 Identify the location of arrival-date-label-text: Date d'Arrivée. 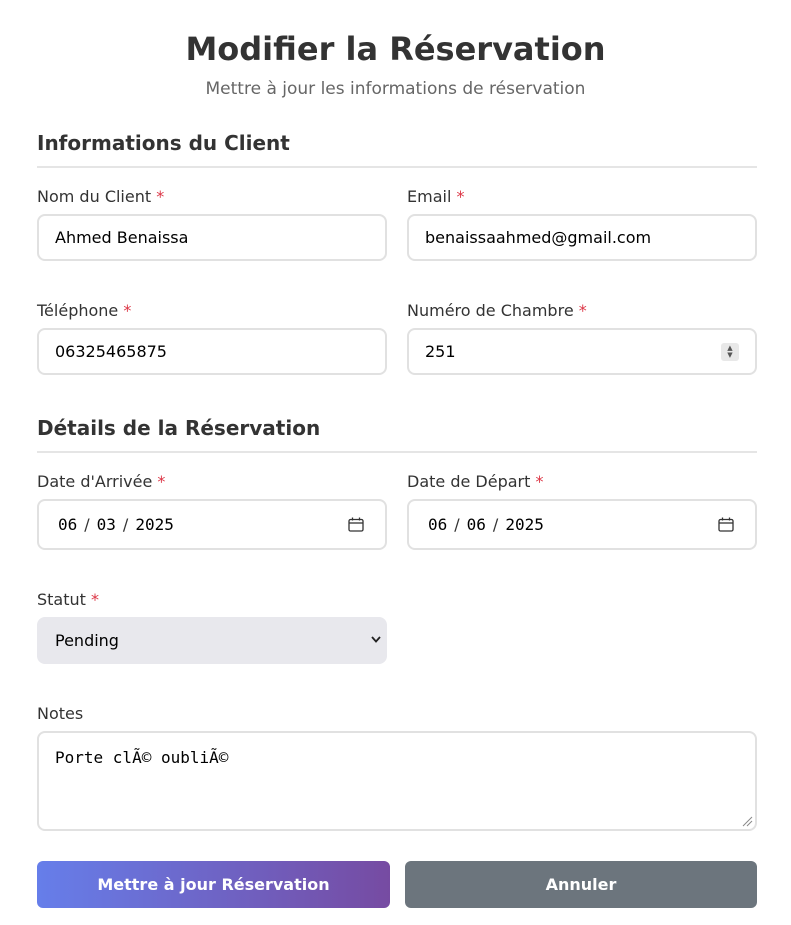
(95, 481).